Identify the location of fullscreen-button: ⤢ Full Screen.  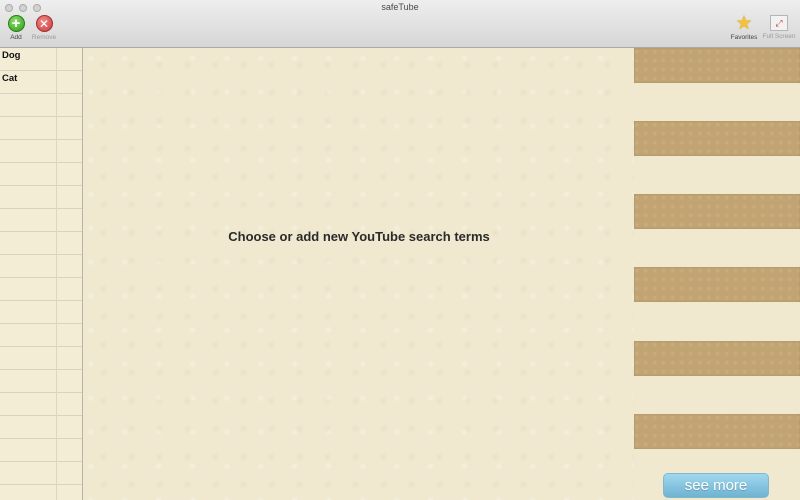
(779, 27).